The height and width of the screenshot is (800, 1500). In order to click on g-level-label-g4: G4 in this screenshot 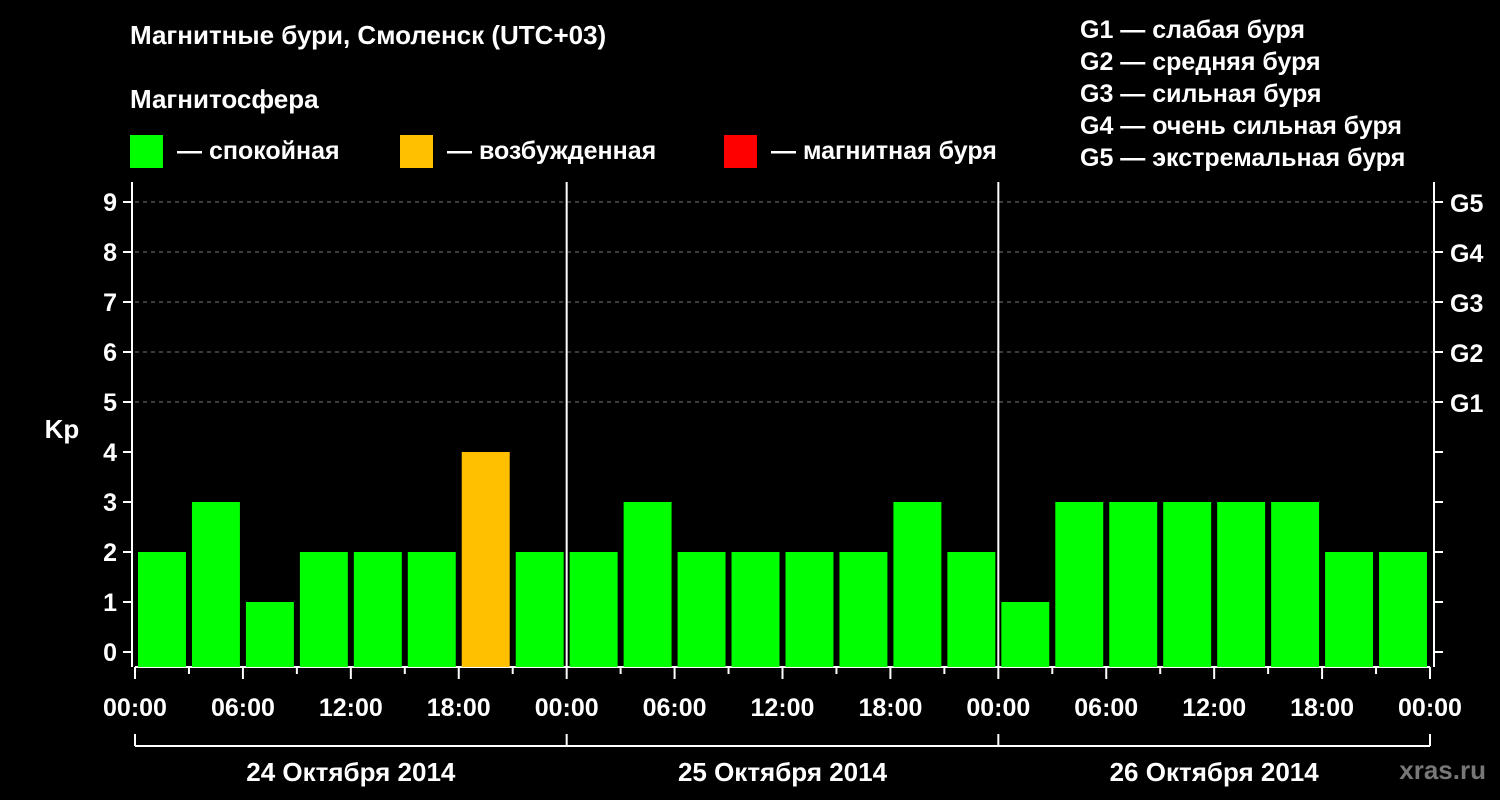, I will do `click(1466, 254)`.